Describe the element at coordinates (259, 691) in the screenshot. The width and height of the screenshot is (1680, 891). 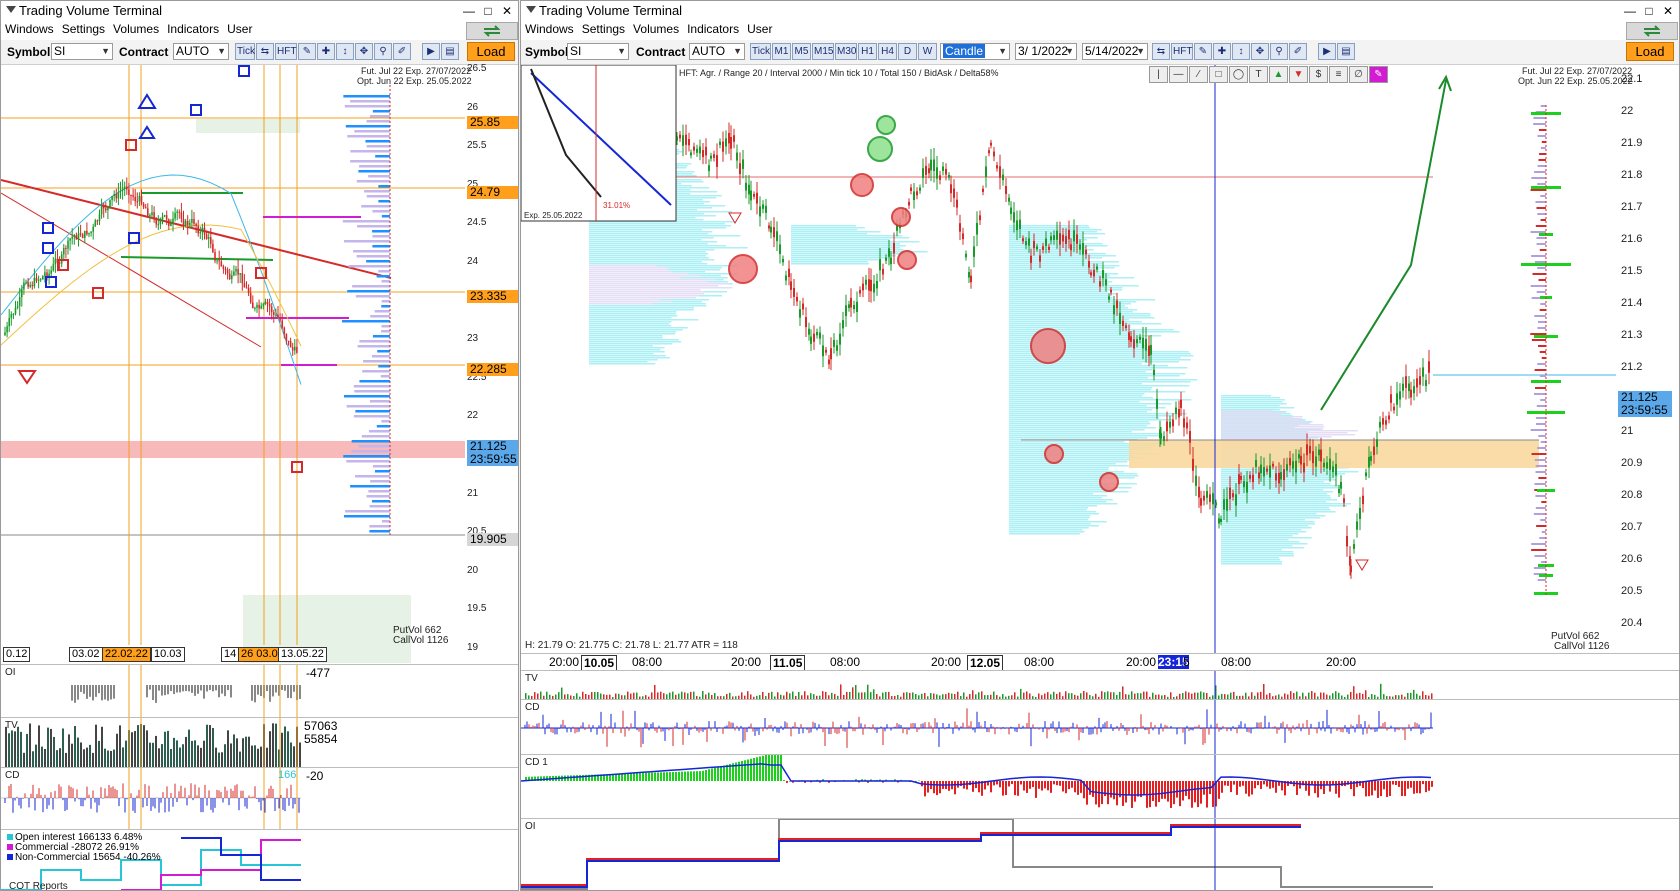
I see `left-oi-pane: OI -477` at that location.